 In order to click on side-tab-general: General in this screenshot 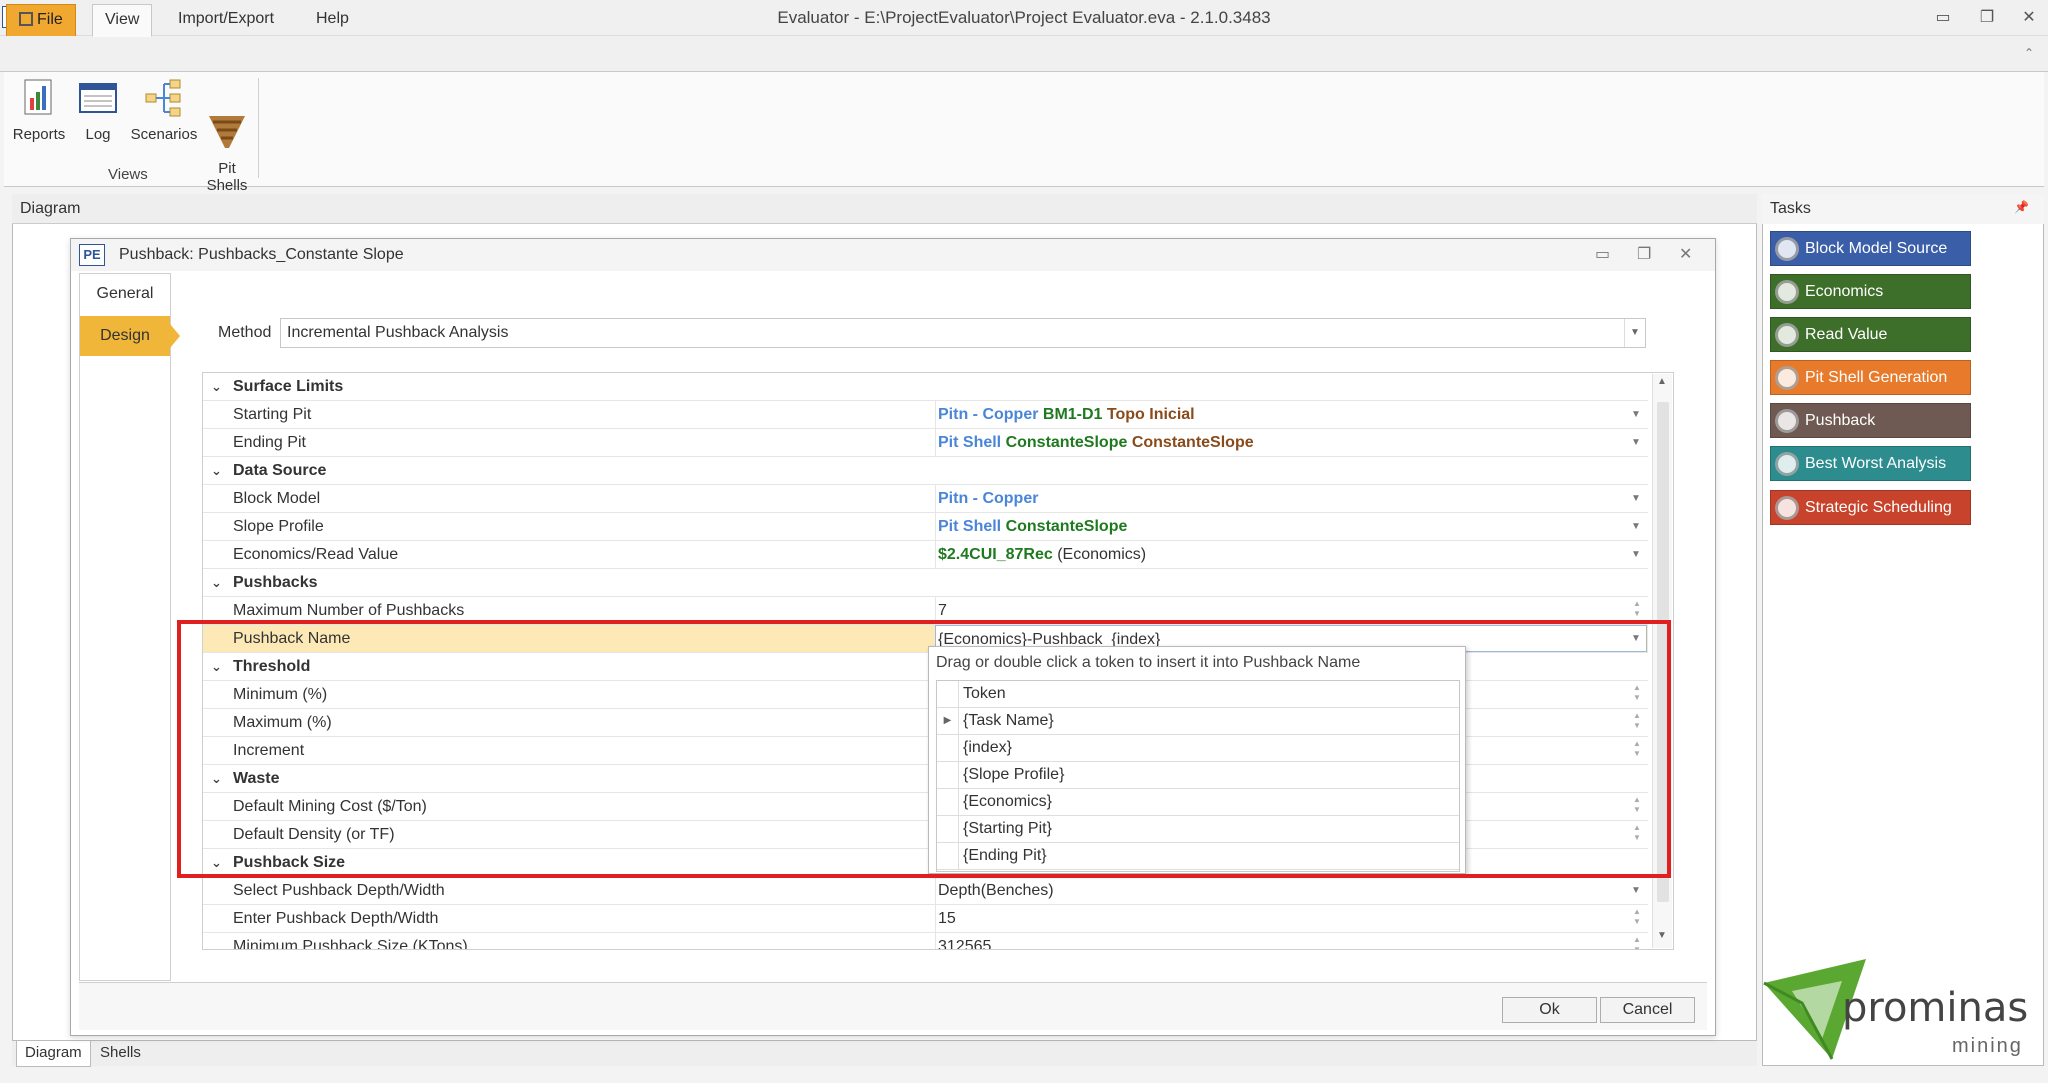, I will do `click(125, 294)`.